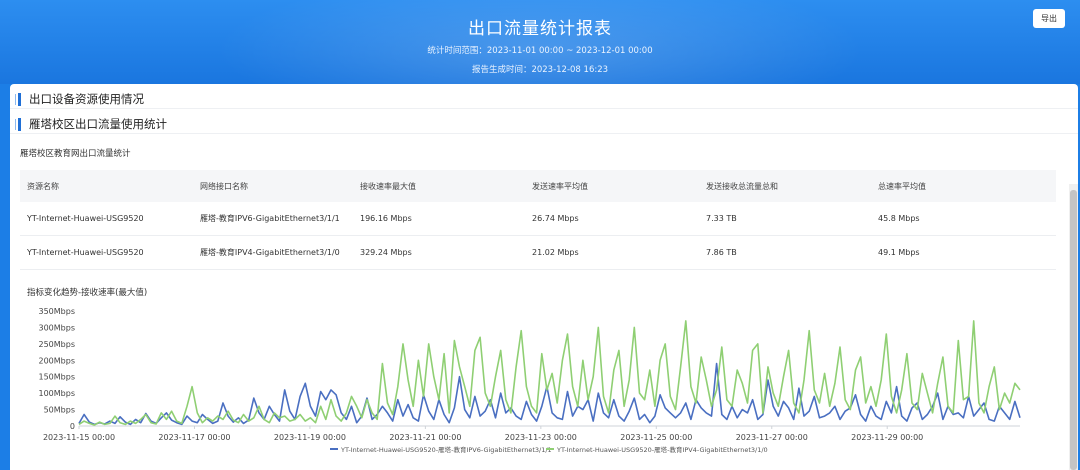  Describe the element at coordinates (57, 377) in the screenshot. I see `y-tick-label: 150Mbps` at that location.